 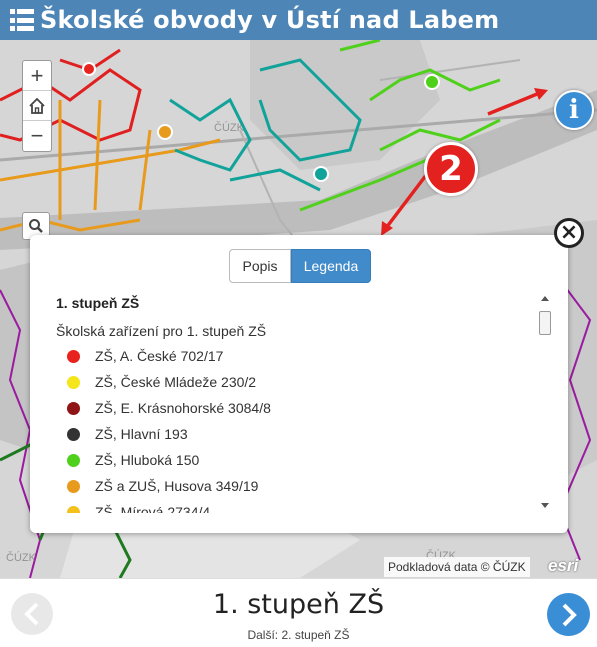 I want to click on legend-item-label: ZŠ, Hlavní 193, so click(x=141, y=434).